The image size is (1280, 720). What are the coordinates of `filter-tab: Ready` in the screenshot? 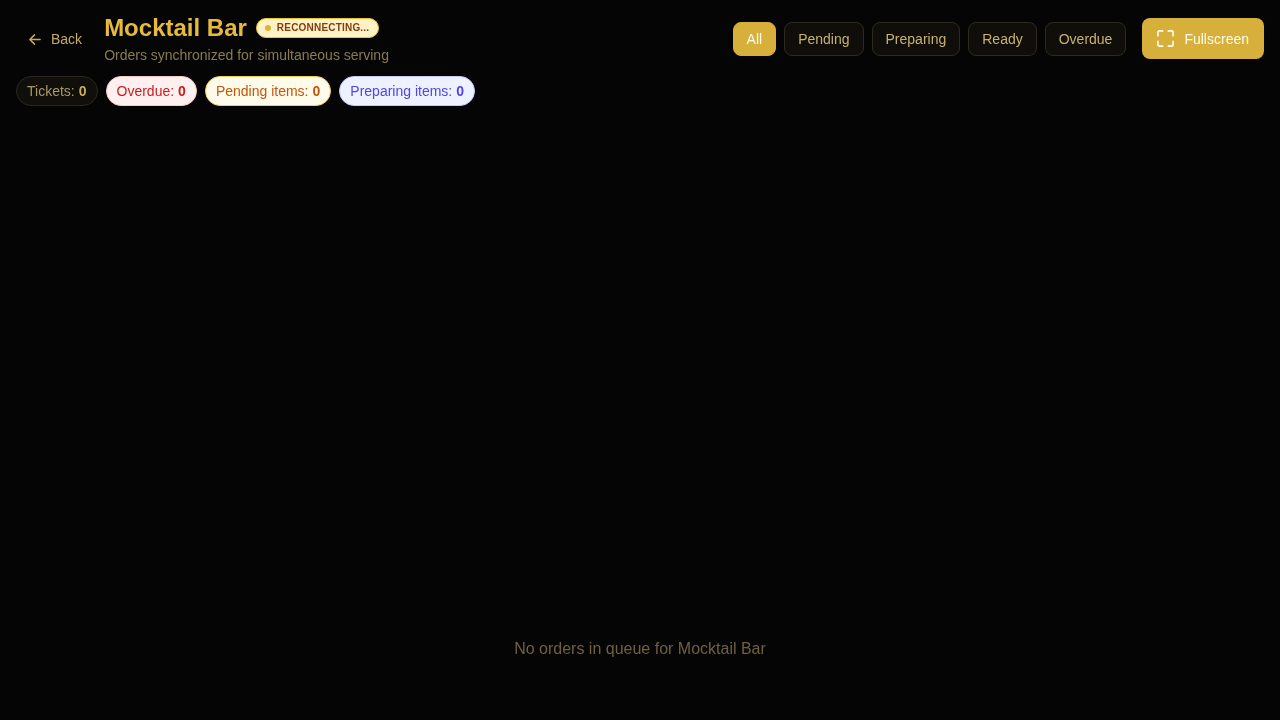 It's located at (1002, 38).